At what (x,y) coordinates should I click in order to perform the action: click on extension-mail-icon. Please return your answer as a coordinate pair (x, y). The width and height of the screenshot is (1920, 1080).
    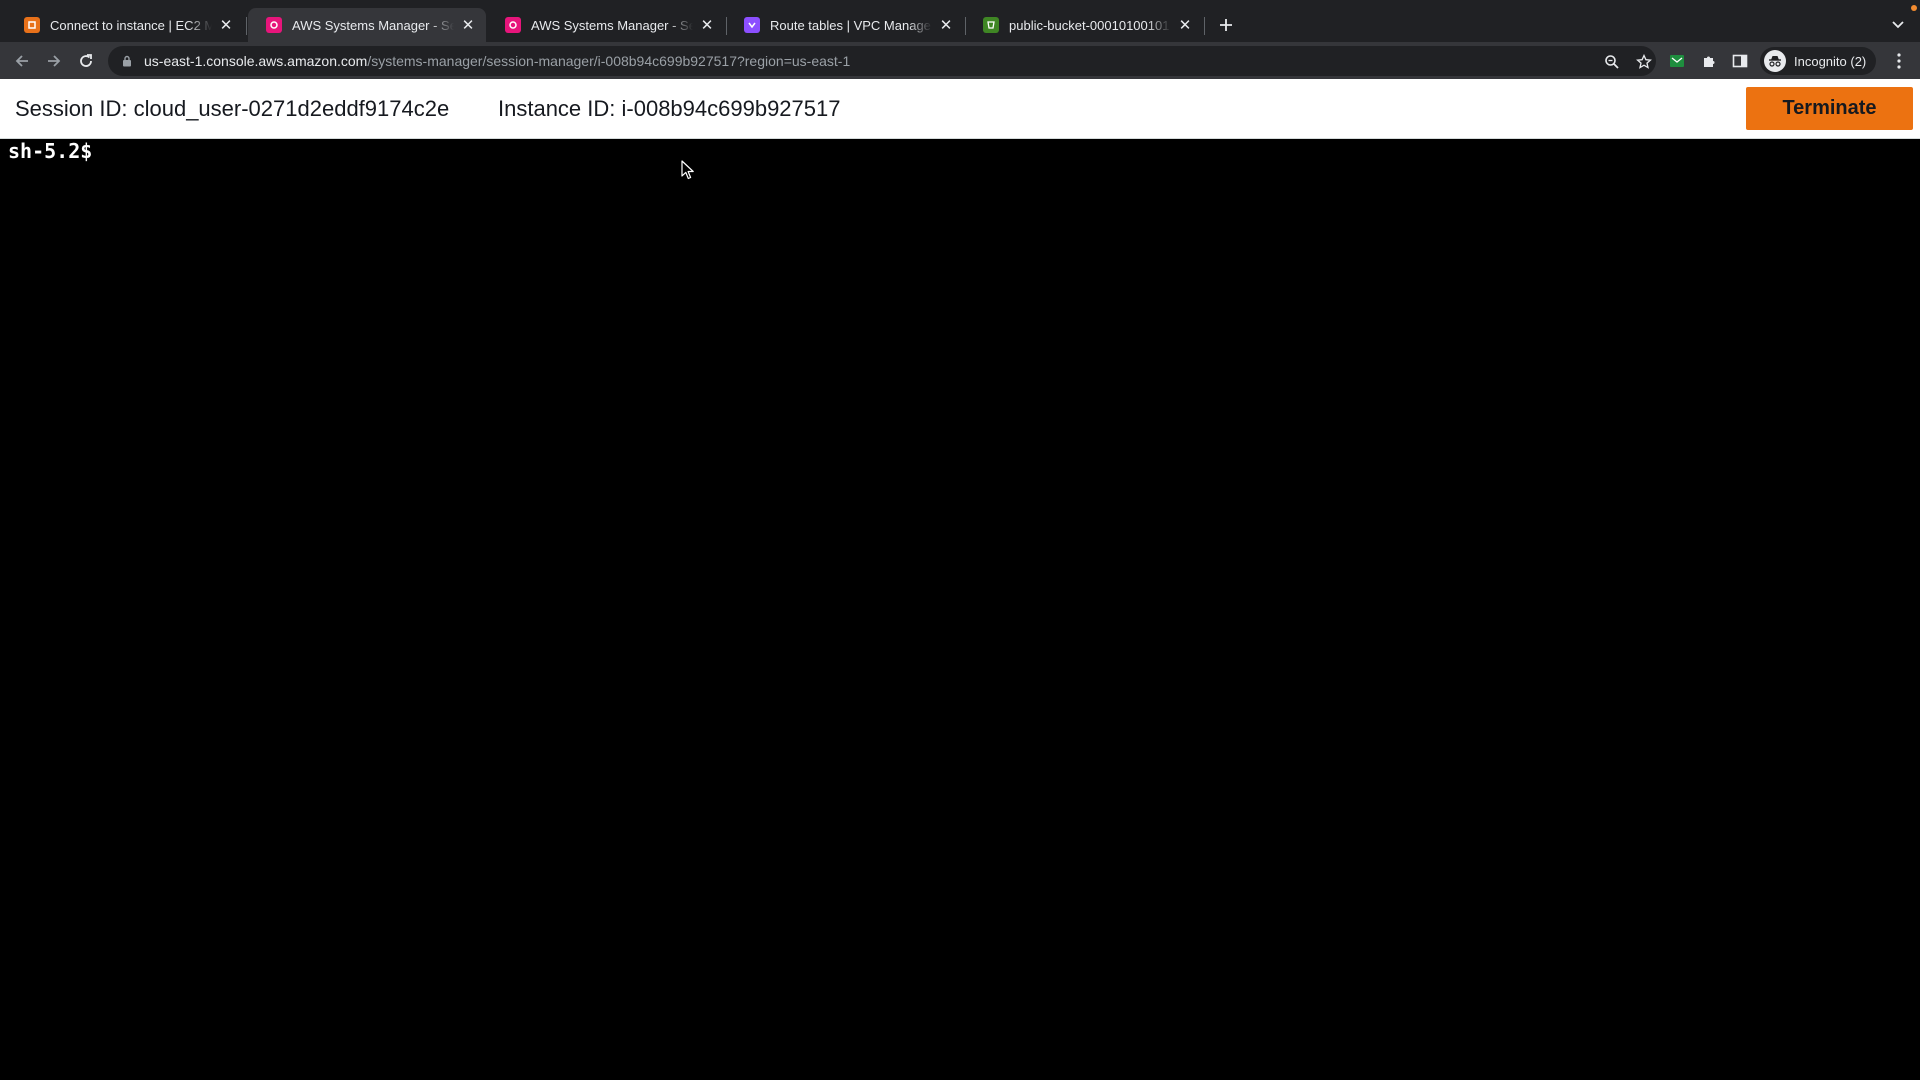
    Looking at the image, I should click on (1677, 61).